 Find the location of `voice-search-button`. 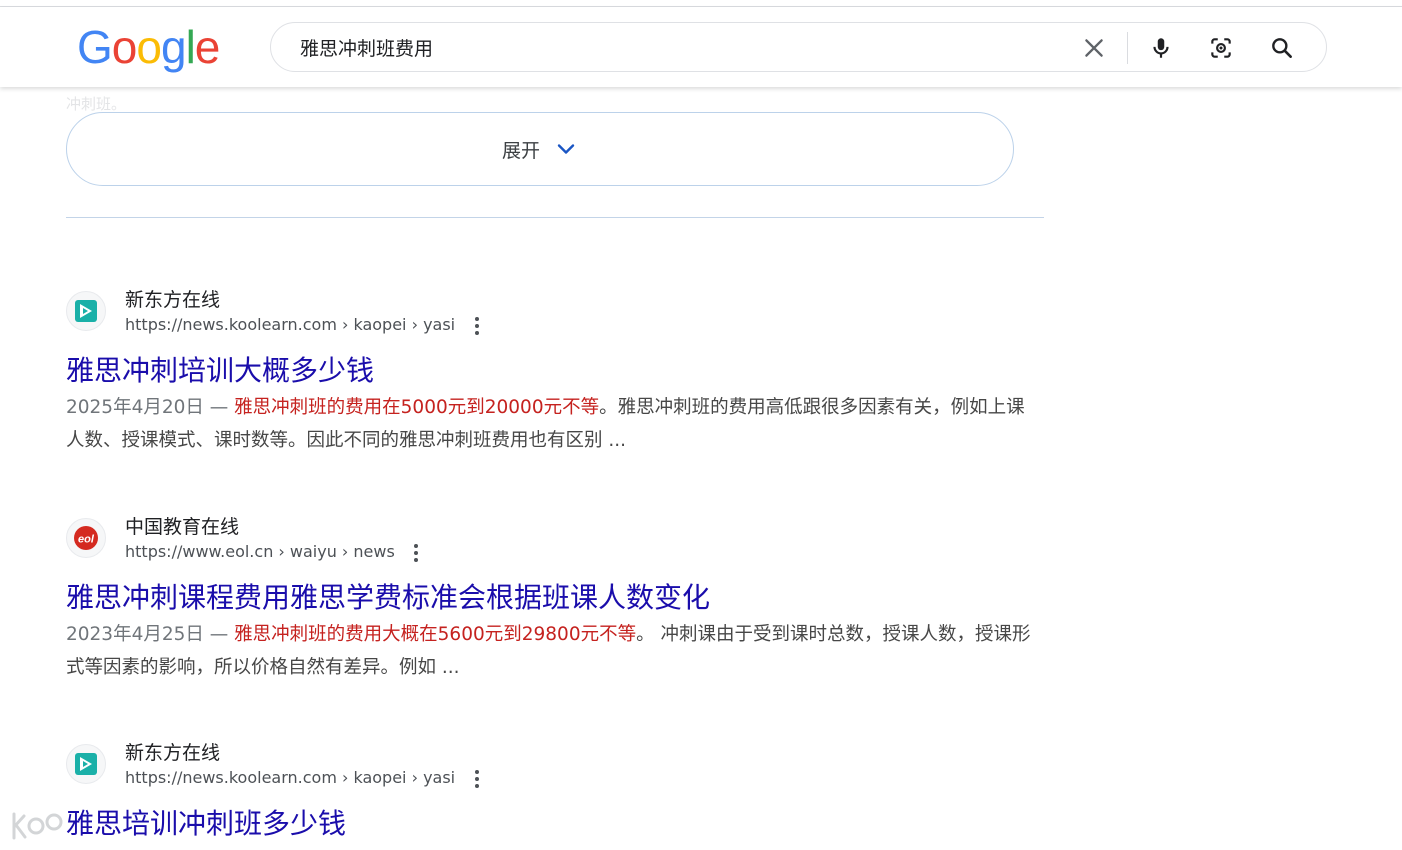

voice-search-button is located at coordinates (1161, 48).